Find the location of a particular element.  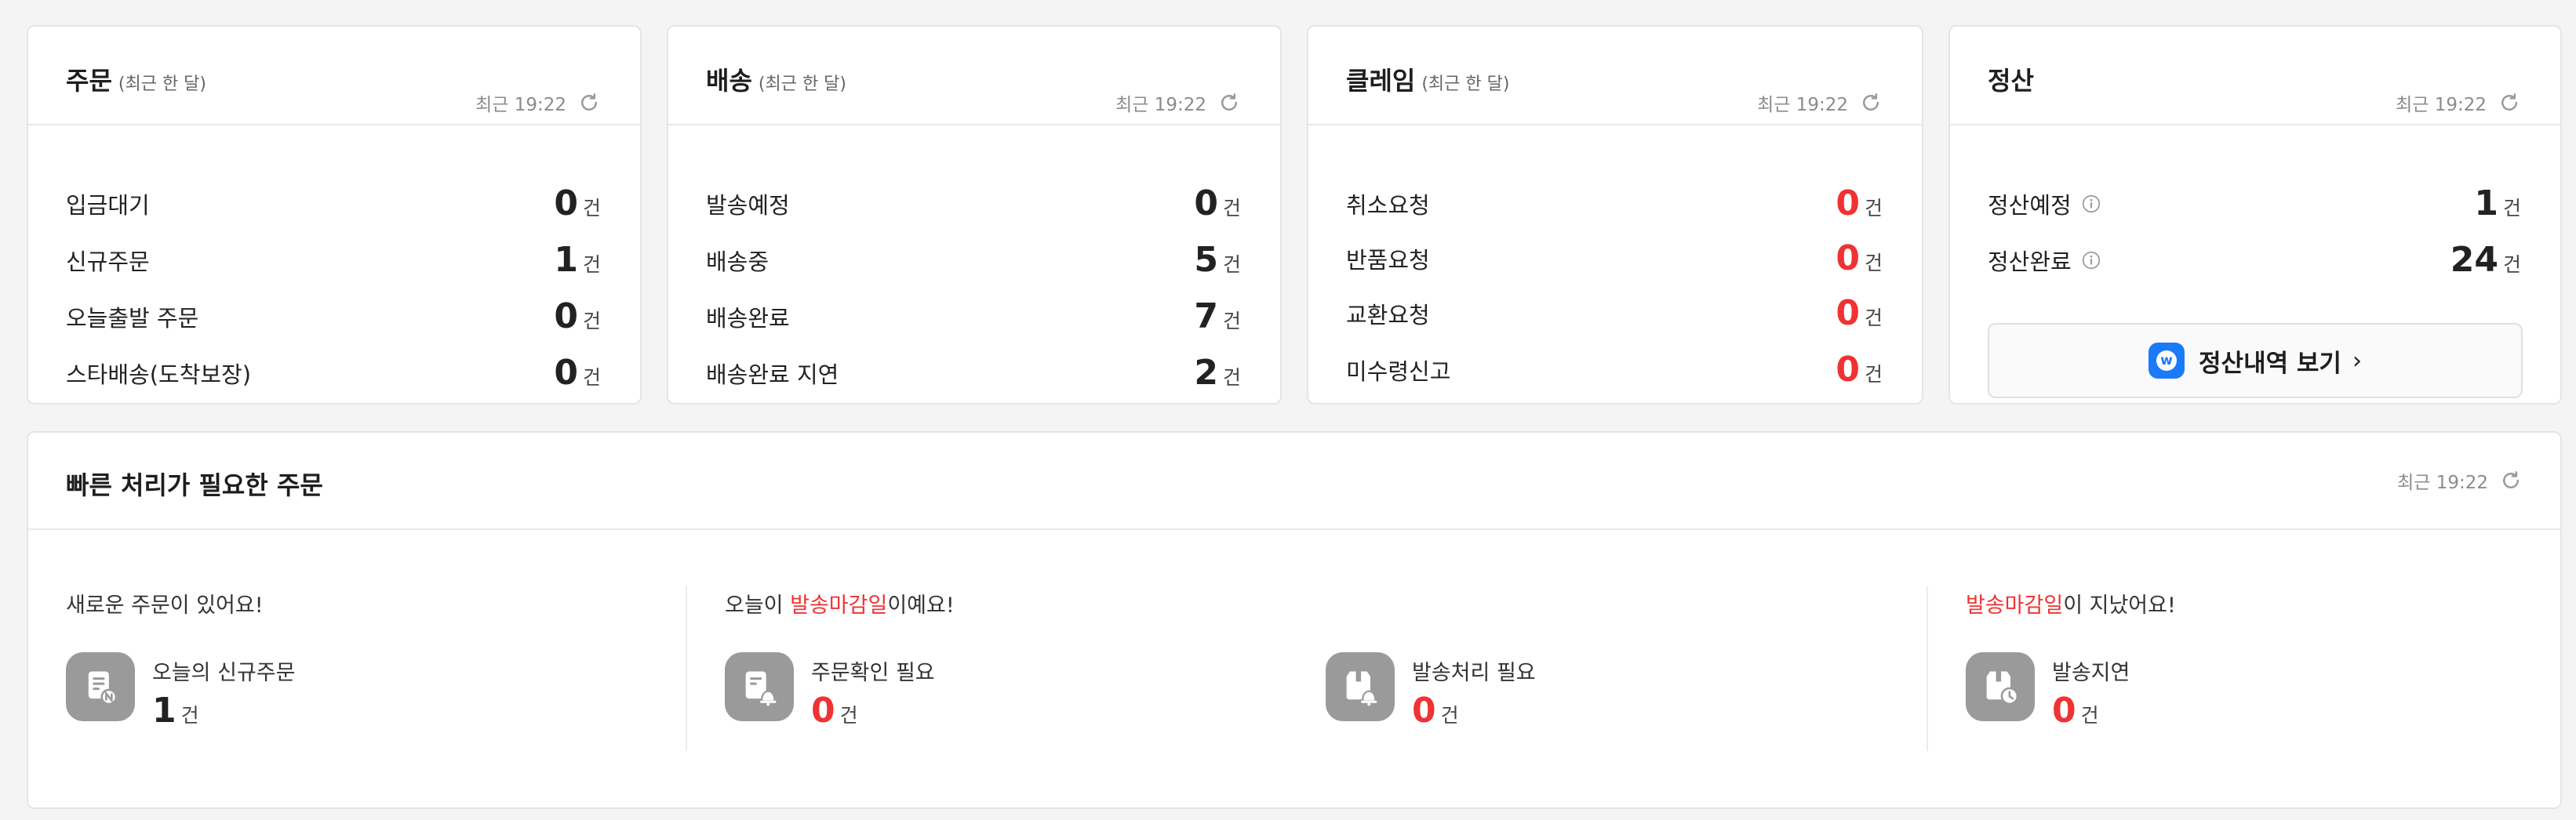

section-heading-text: 새로운 주문이 있어요! is located at coordinates (165, 605).